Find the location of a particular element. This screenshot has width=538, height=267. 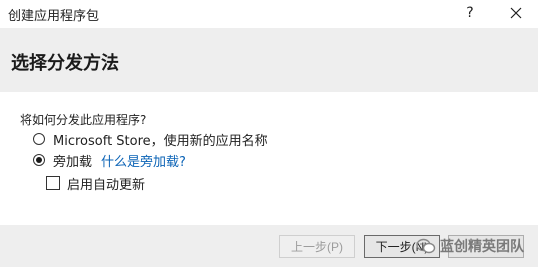

option-sideload: 旁加载 什么是旁加载? is located at coordinates (109, 160).